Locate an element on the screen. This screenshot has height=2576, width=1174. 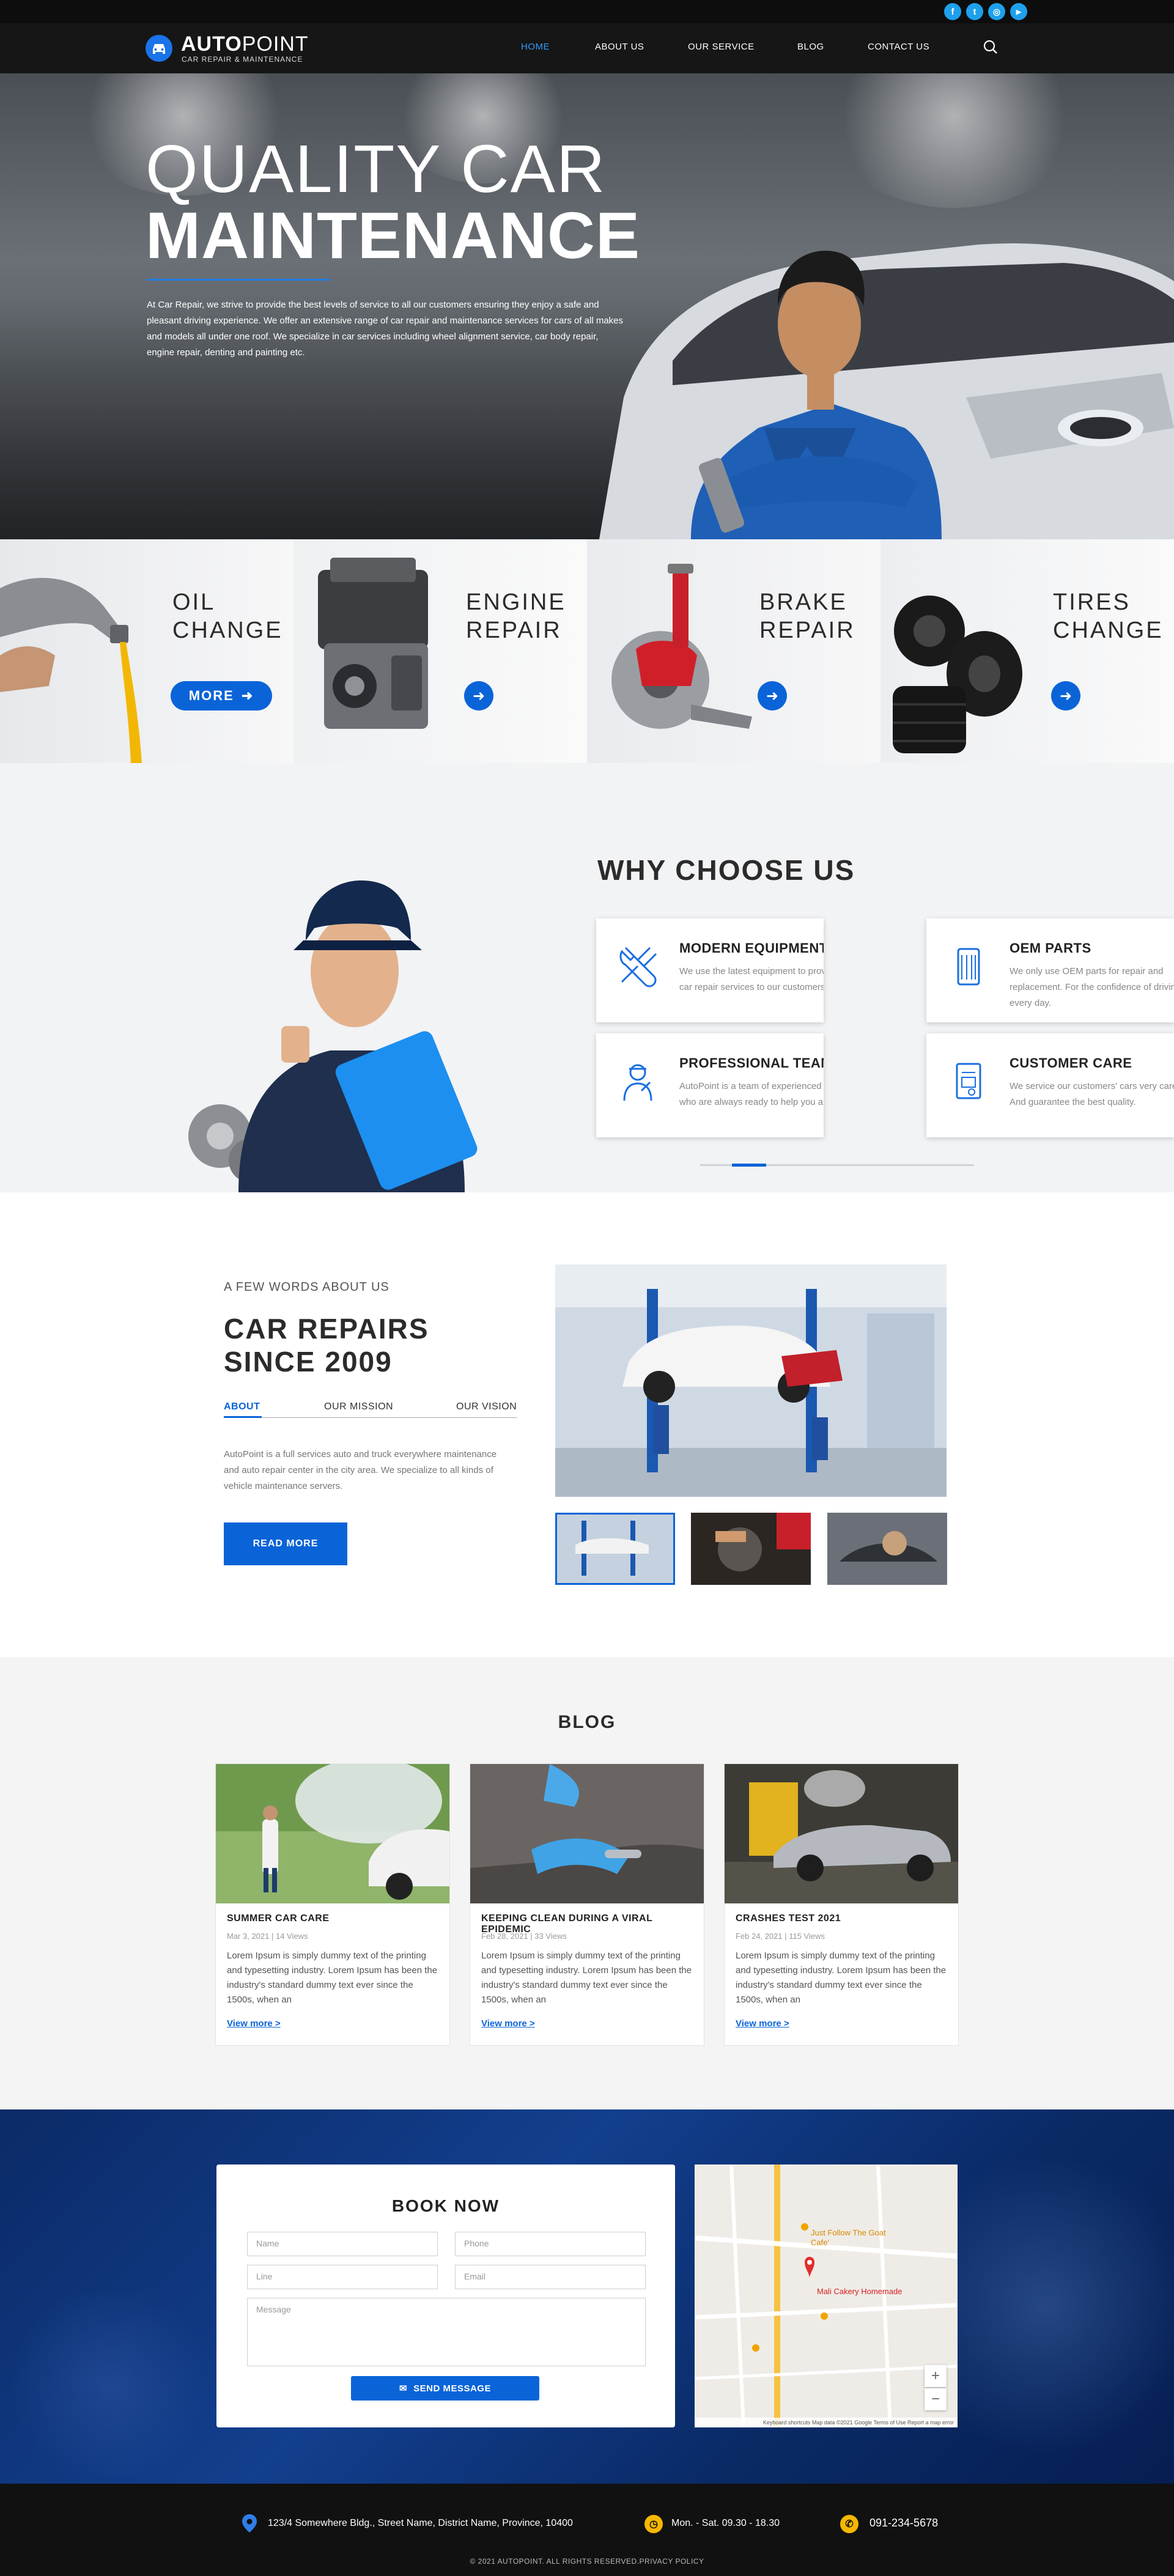
message-field: Message is located at coordinates (446, 2332).